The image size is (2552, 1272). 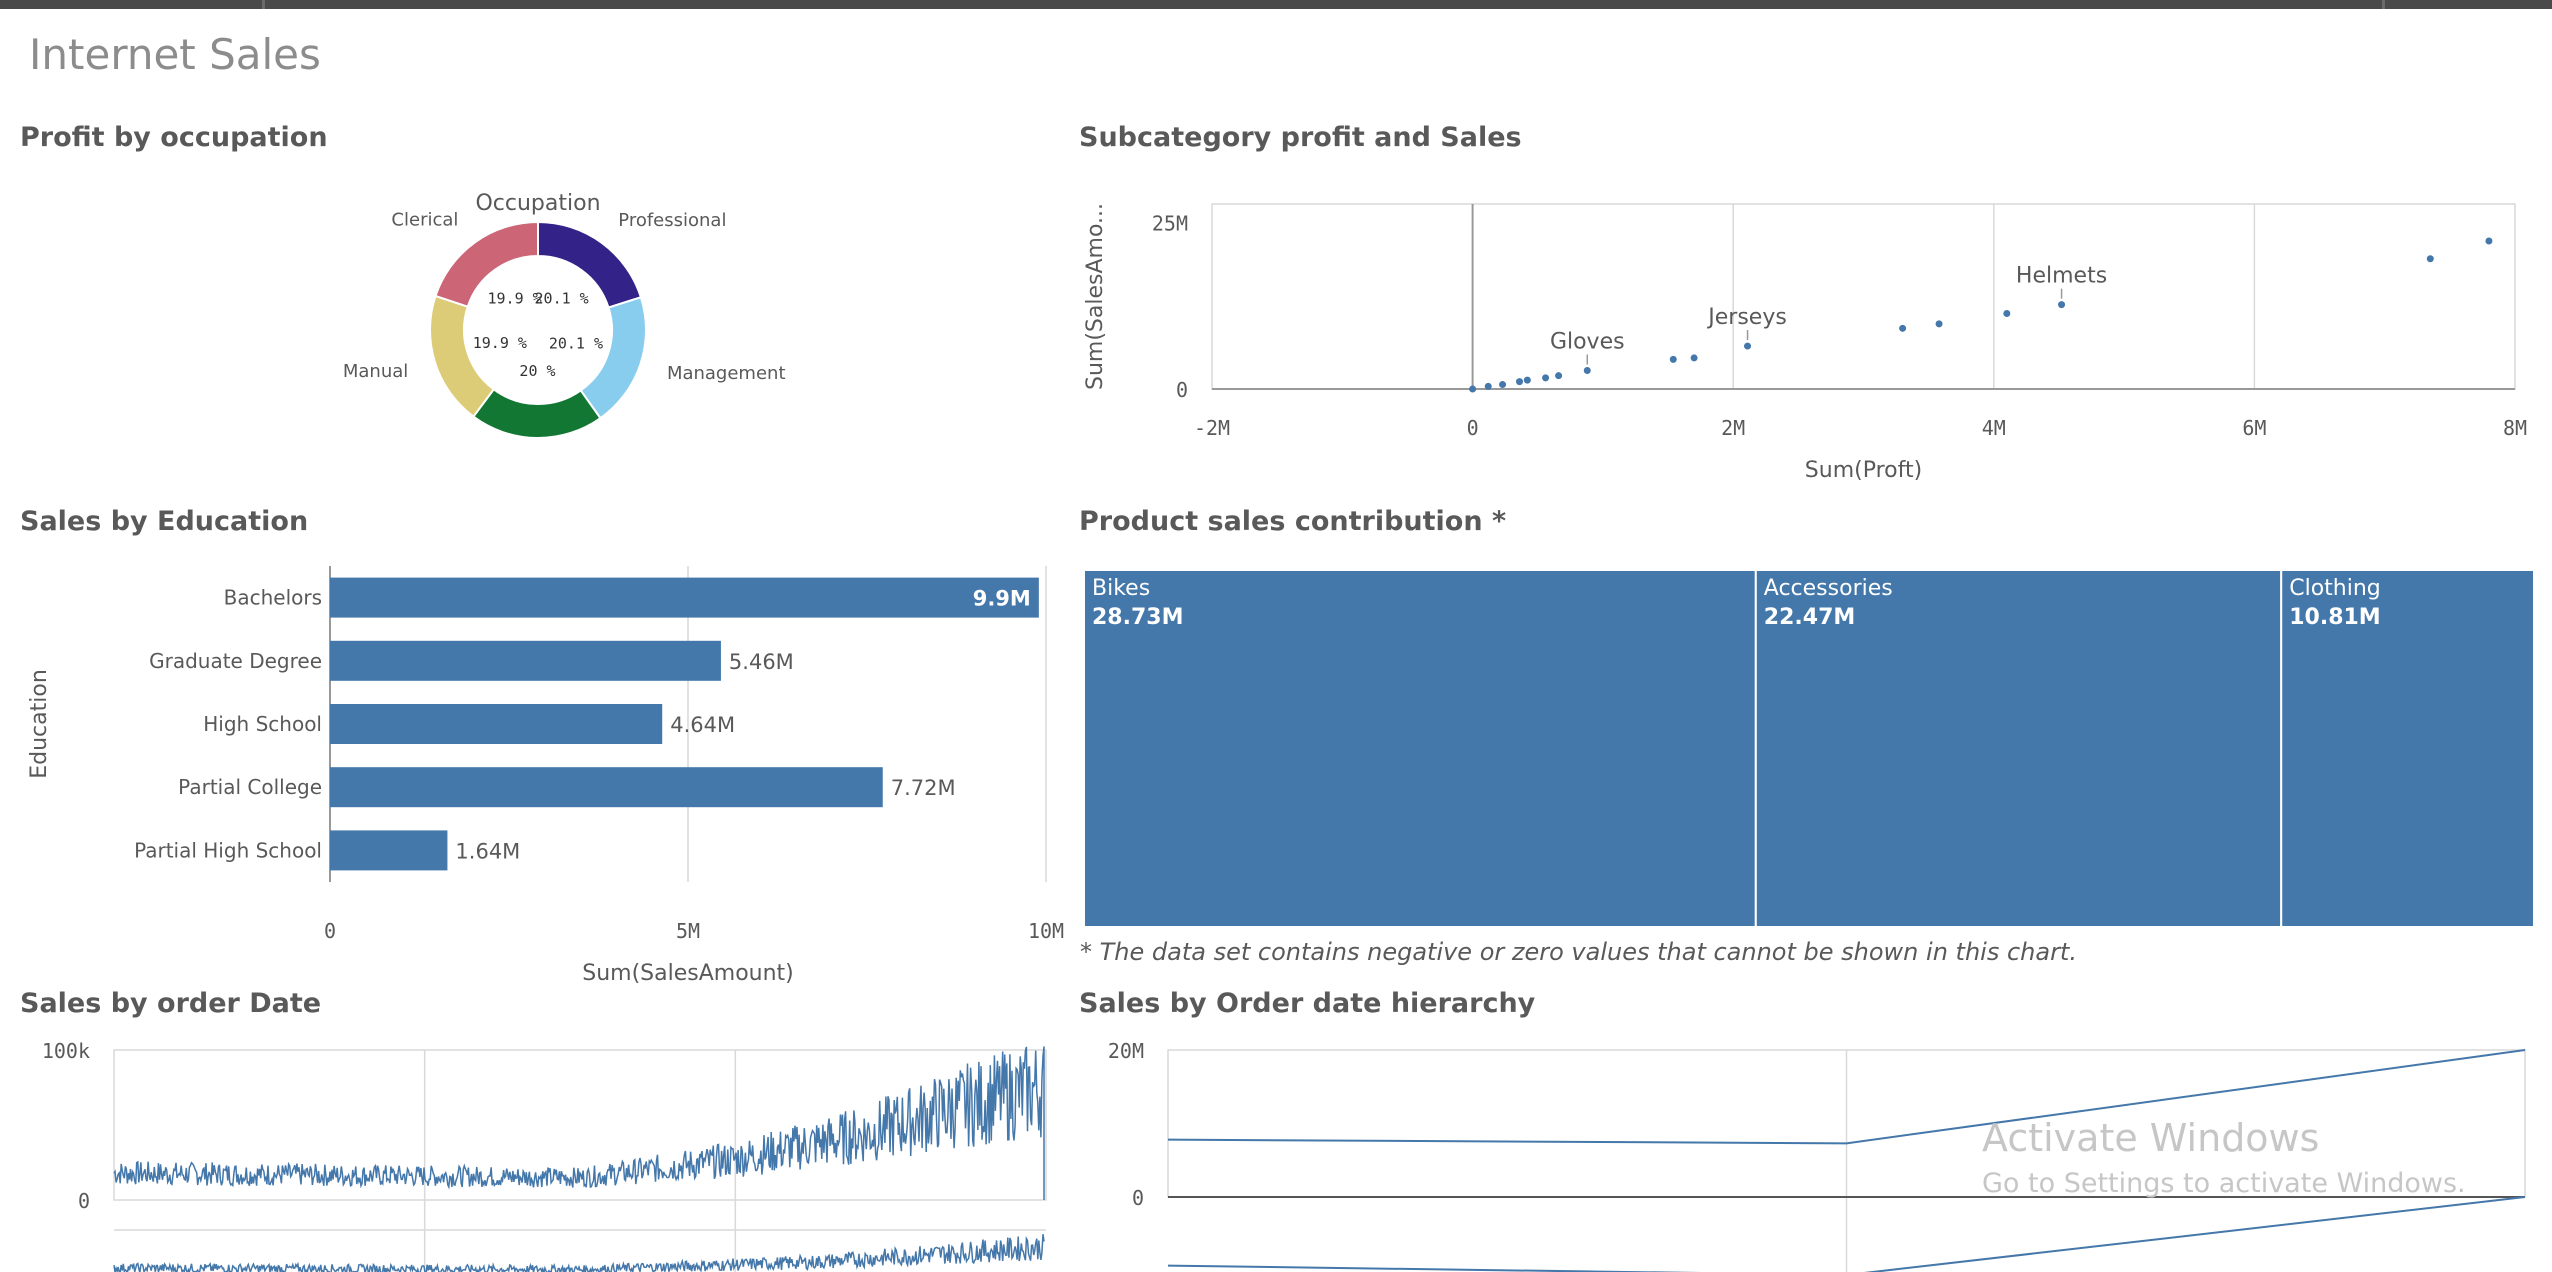 I want to click on panel-title-education: Sales by Education, so click(x=164, y=521).